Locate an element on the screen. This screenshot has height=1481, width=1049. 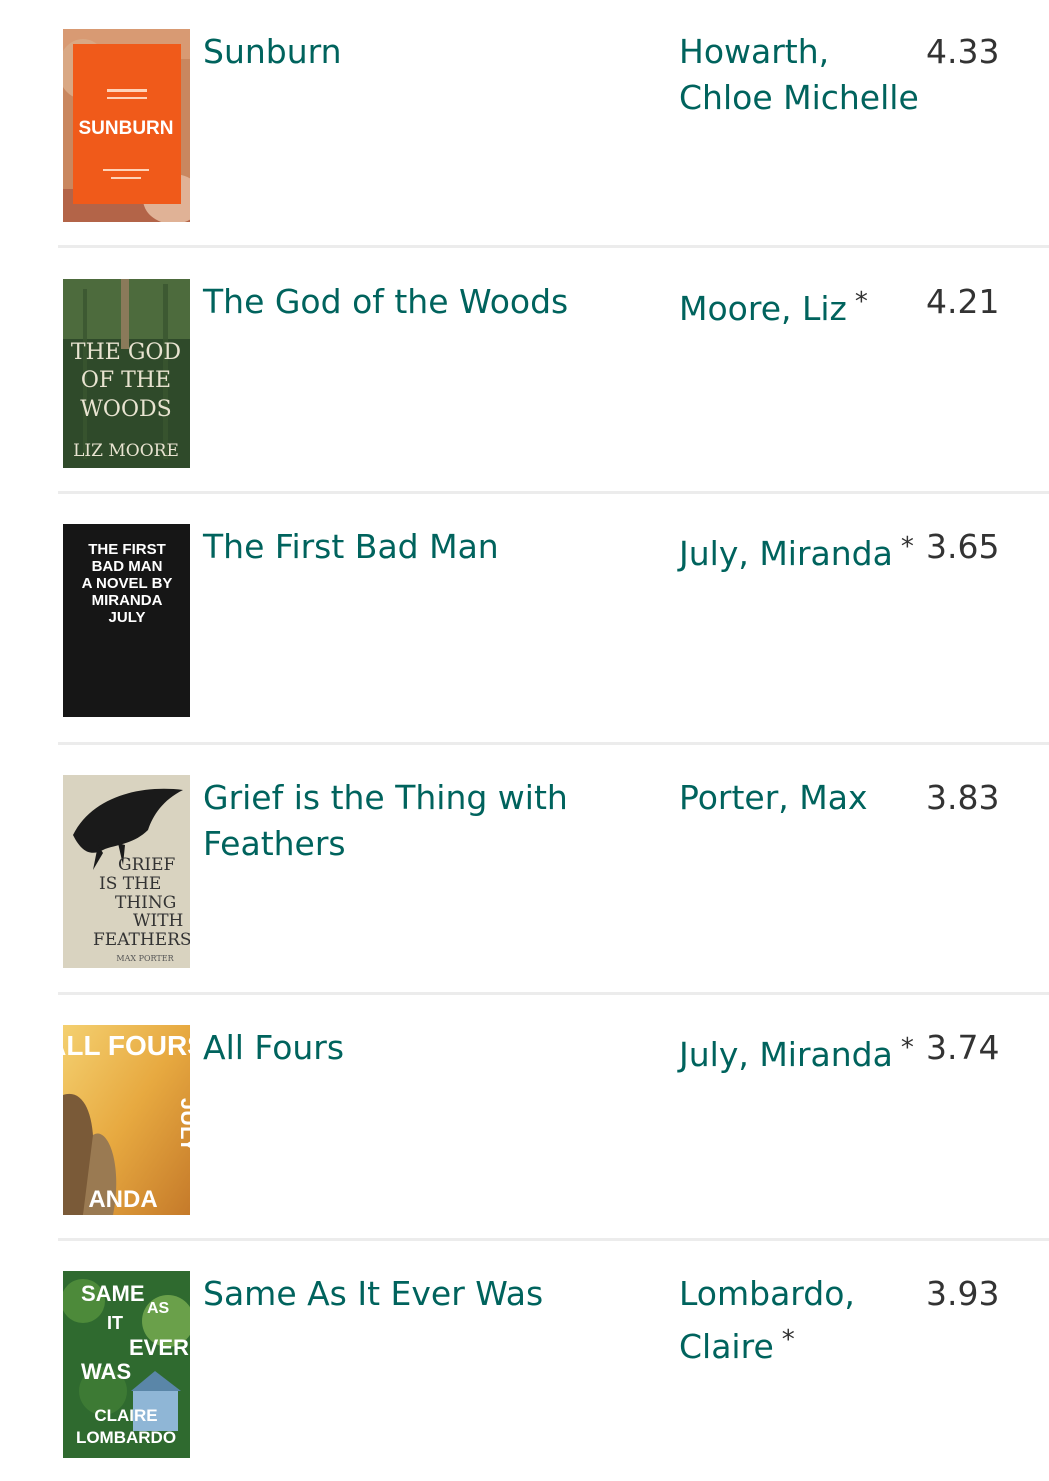
svg-text: ANDA is located at coordinates (122, 1199).